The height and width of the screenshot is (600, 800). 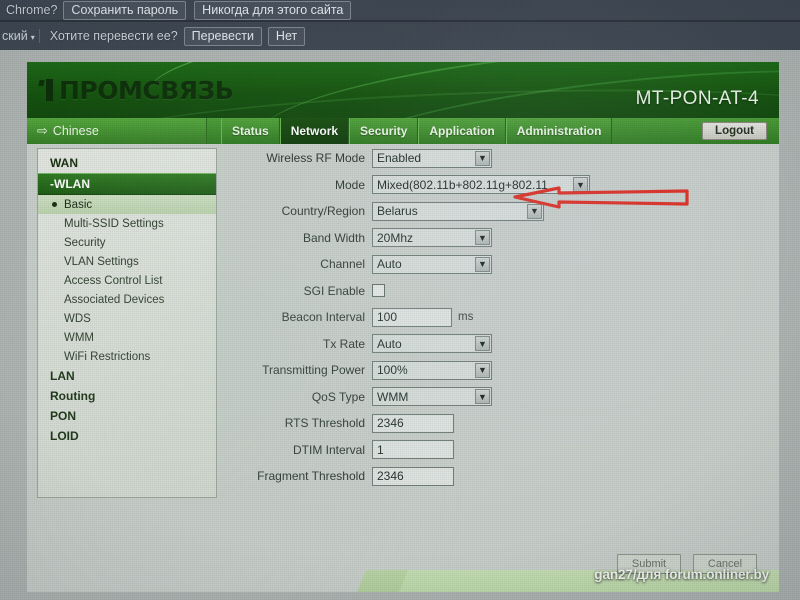 What do you see at coordinates (146, 90) in the screenshot?
I see `brand-name: ПРОМСВЯЗЬ` at bounding box center [146, 90].